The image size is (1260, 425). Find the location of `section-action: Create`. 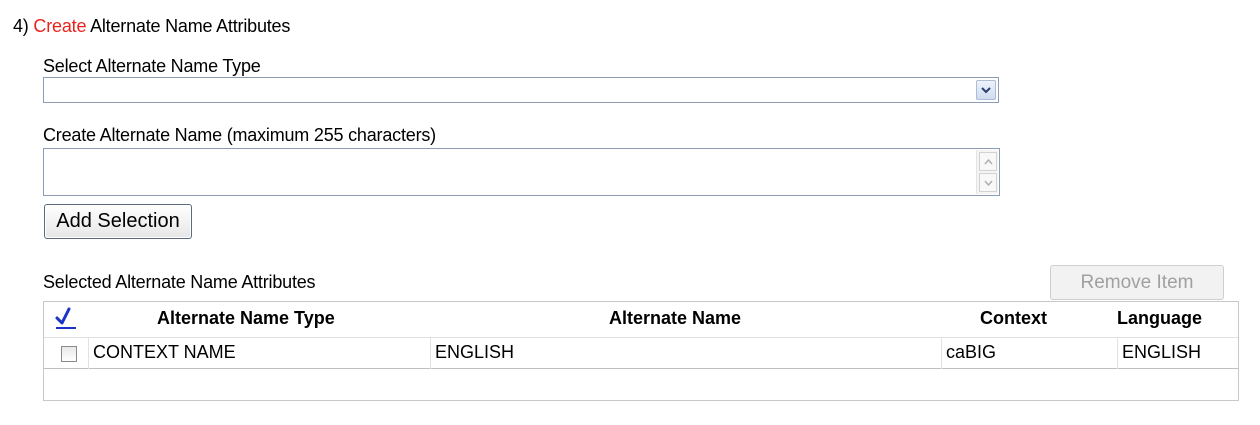

section-action: Create is located at coordinates (60, 26).